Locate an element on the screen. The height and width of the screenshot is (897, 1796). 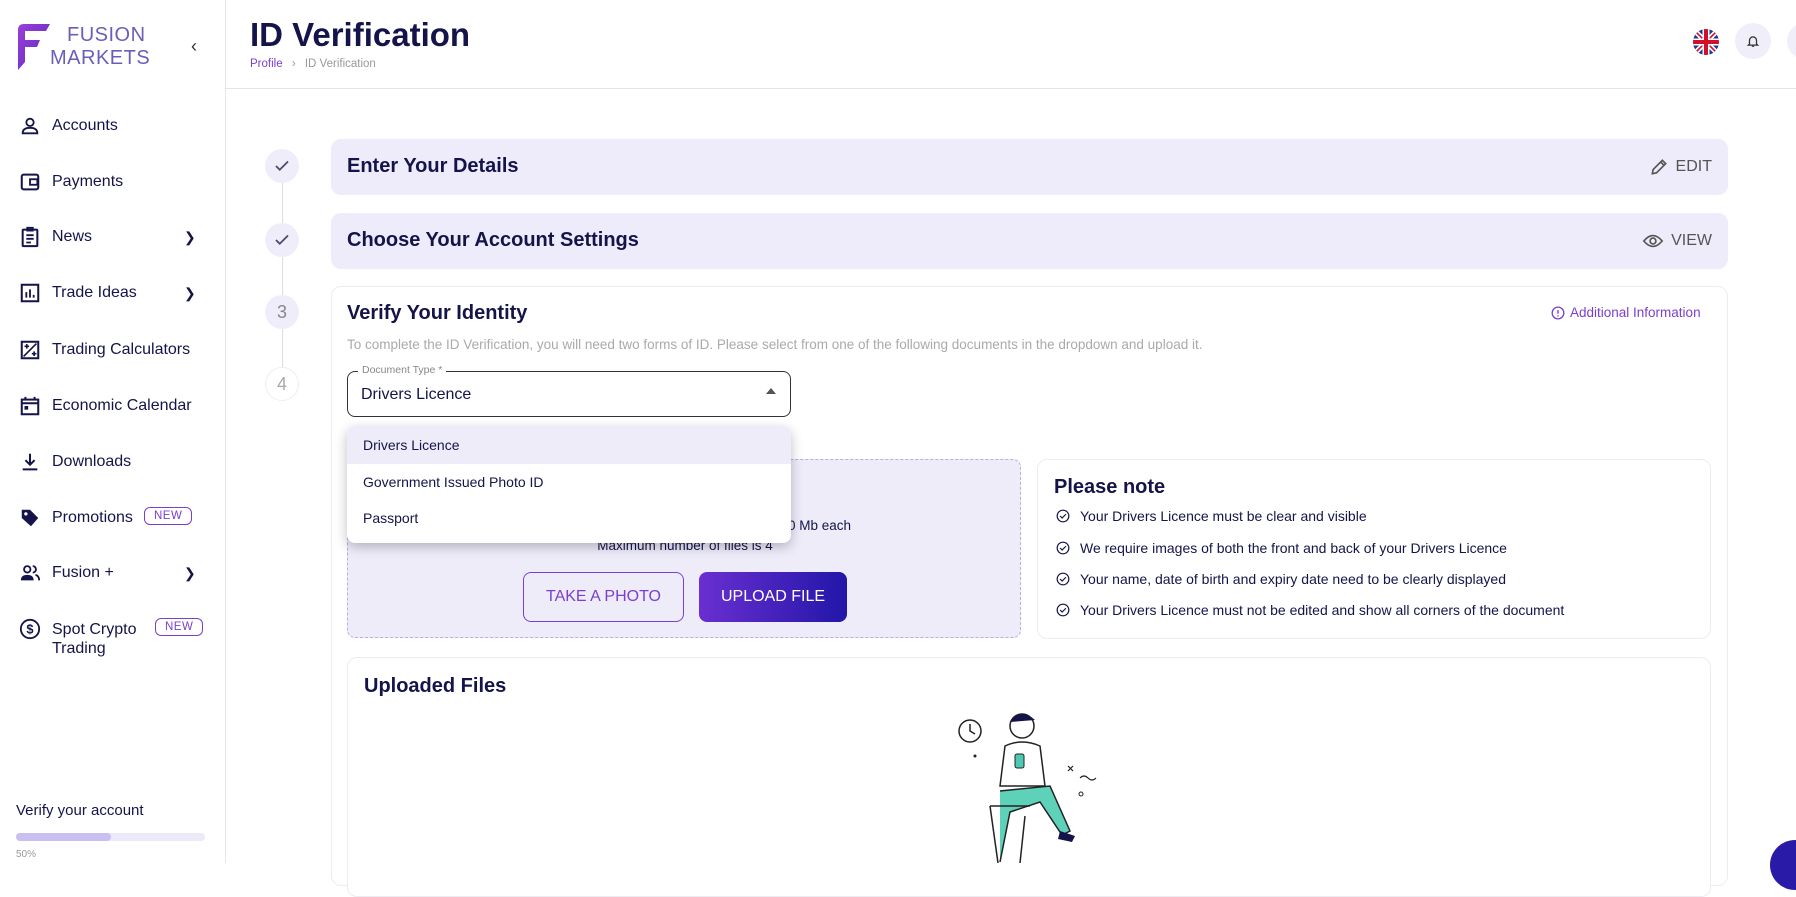
option-government-photo-id: Government Issued Photo ID is located at coordinates (569, 482).